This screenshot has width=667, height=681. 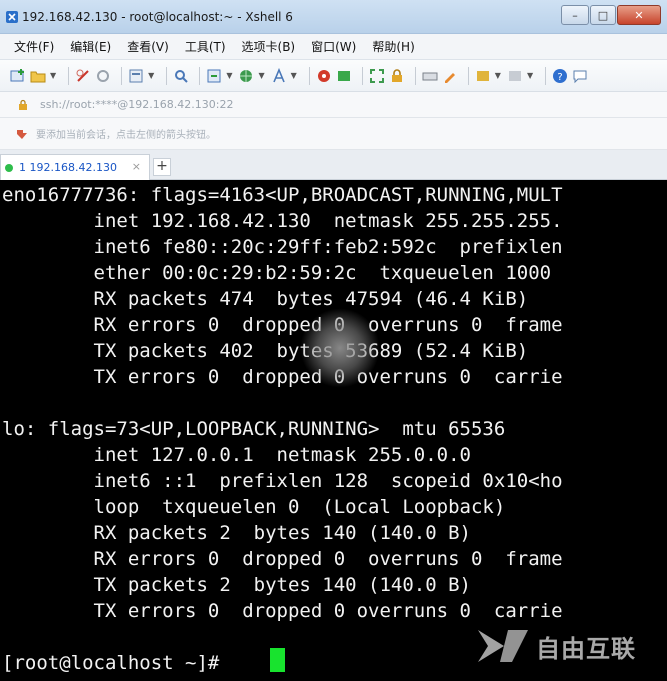 I want to click on terminal-line: TX packets 2 bytes 140 (140.0 B), so click(x=237, y=585).